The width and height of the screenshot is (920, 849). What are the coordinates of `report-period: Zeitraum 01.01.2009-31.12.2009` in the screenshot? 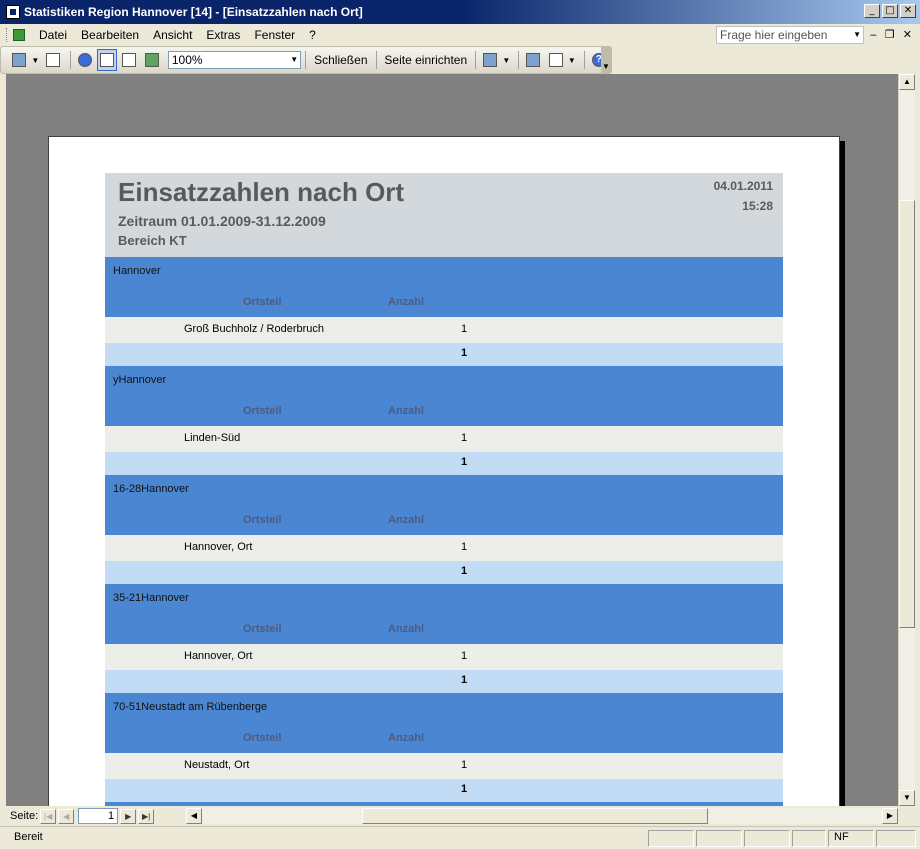 It's located at (222, 221).